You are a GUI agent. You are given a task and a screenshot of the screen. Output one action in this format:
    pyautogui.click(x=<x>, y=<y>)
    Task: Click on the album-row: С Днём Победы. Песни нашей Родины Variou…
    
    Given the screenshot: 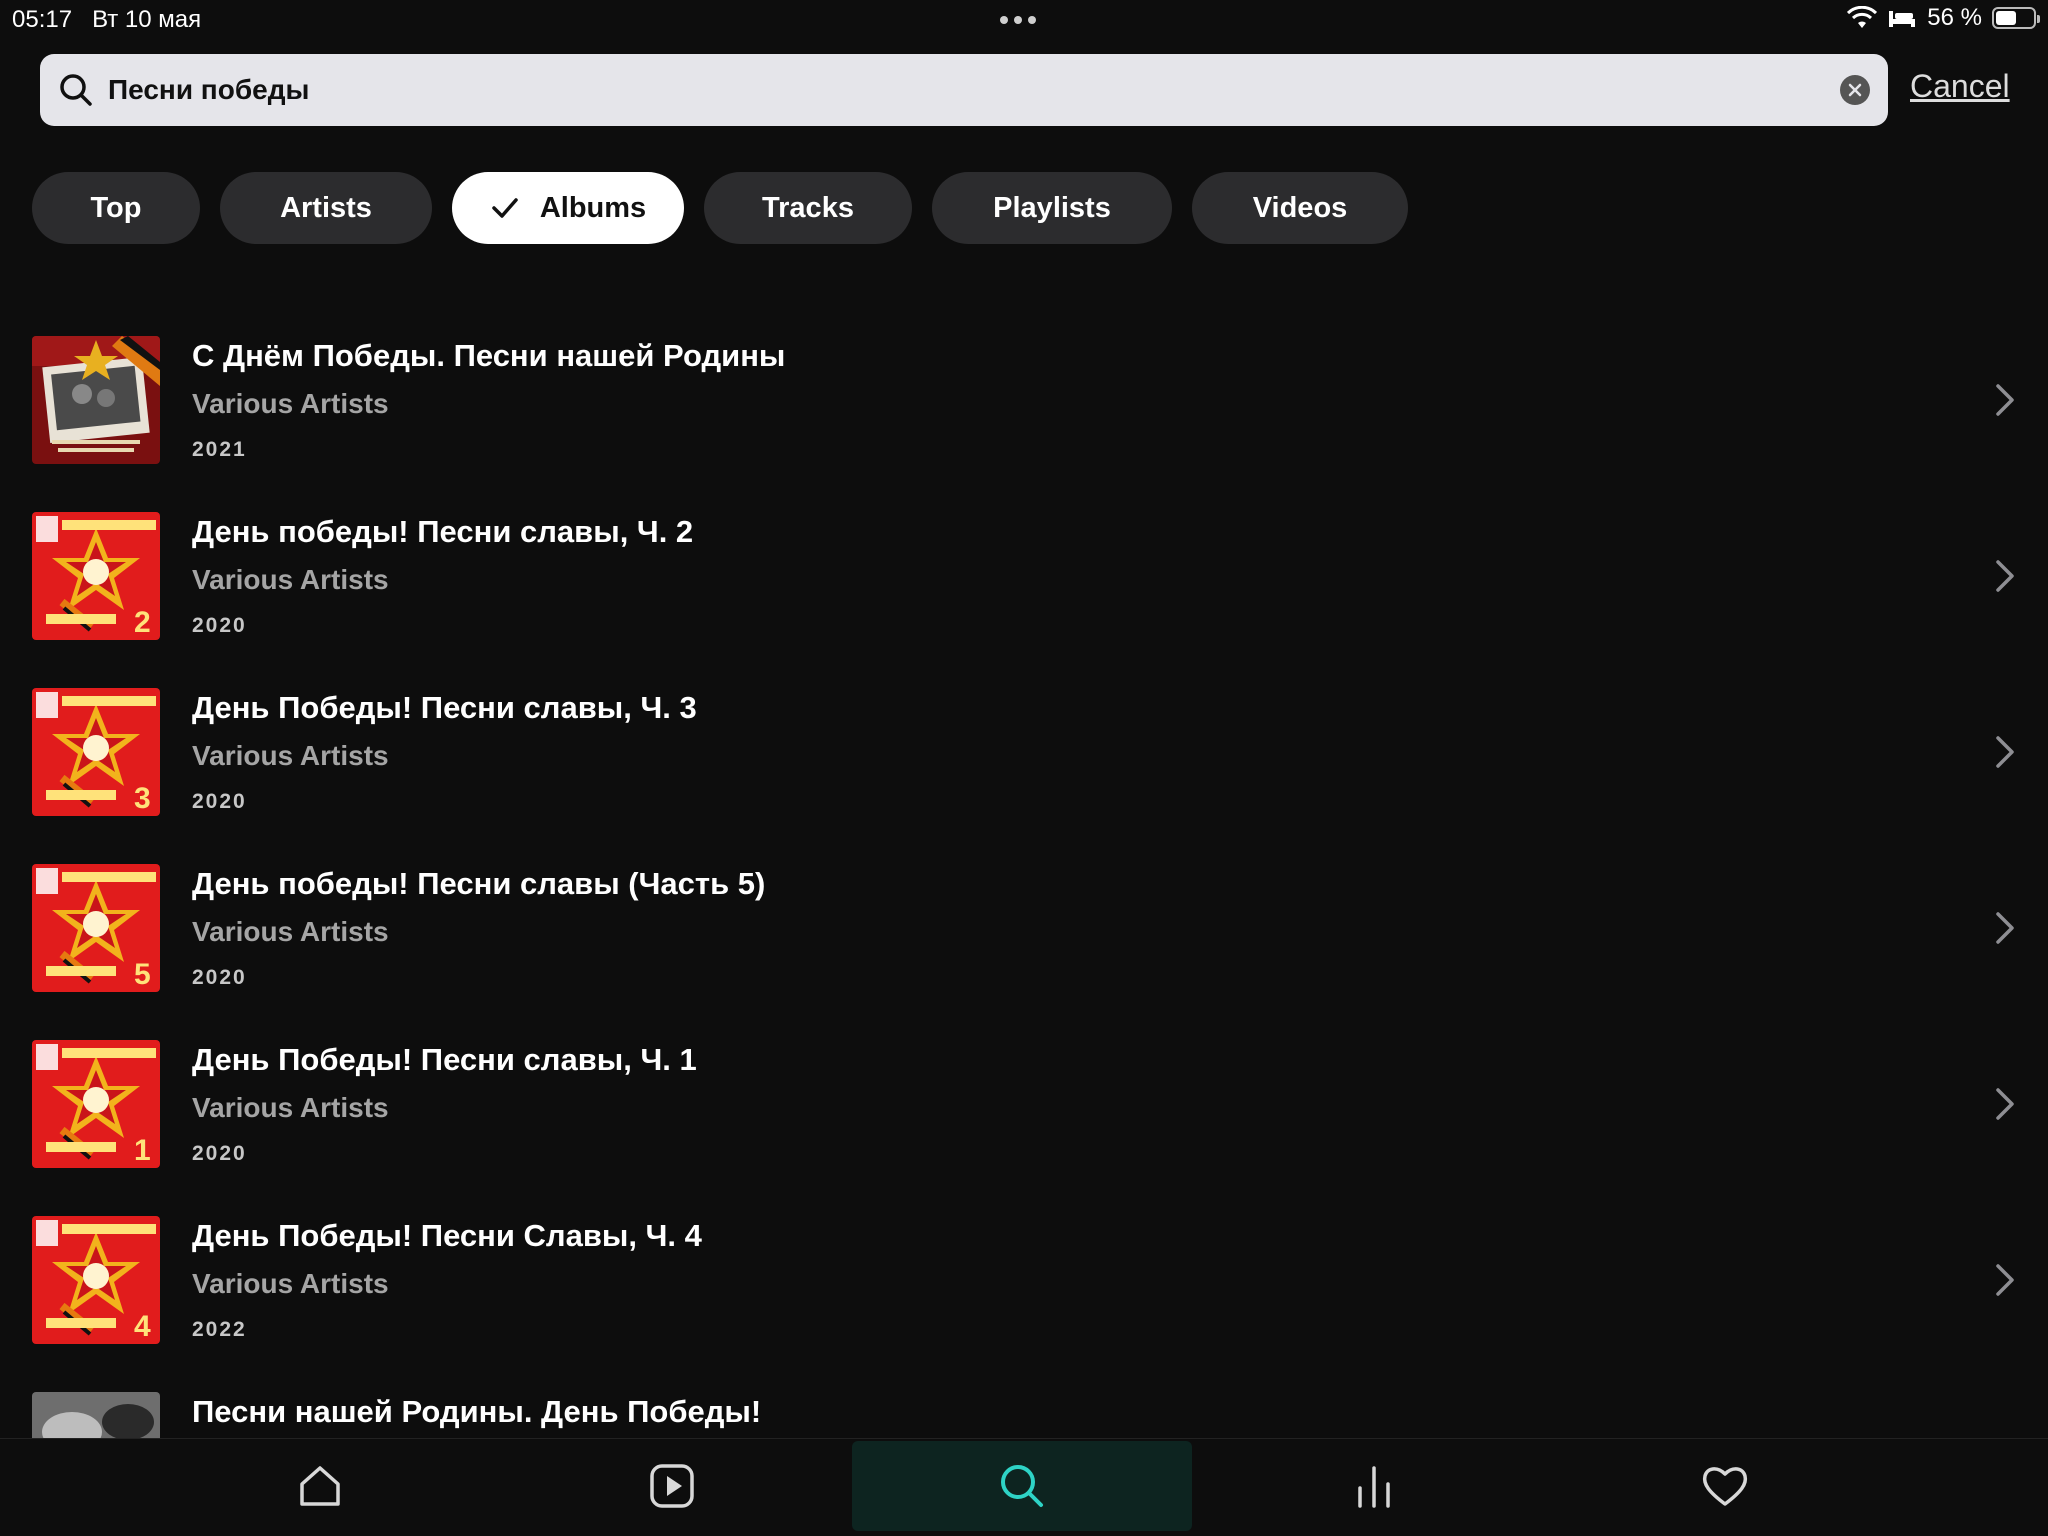 What is the action you would take?
    pyautogui.click(x=1024, y=408)
    